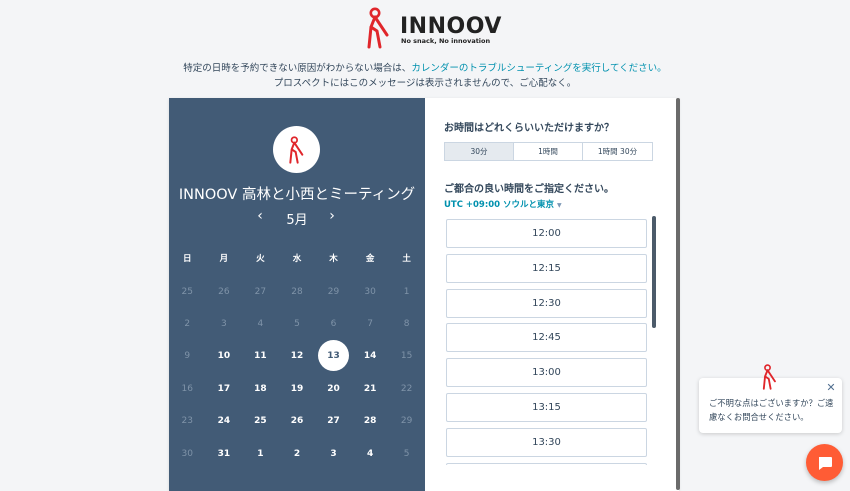 This screenshot has width=850, height=491. I want to click on weekday-label: 金, so click(370, 259).